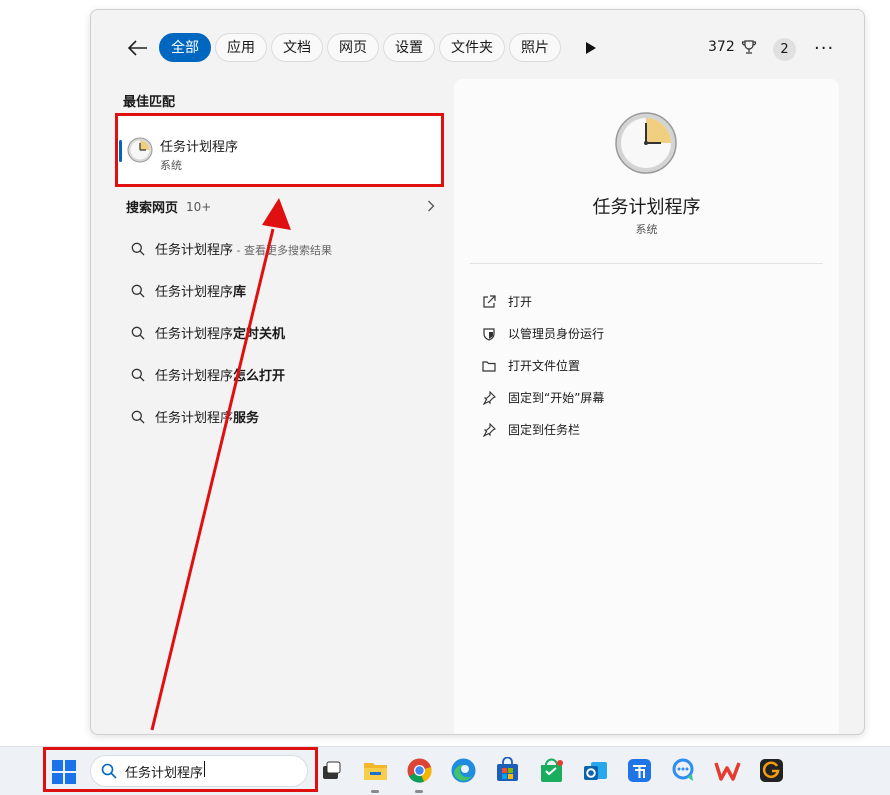 This screenshot has width=890, height=795. What do you see at coordinates (556, 398) in the screenshot?
I see `action-label: 固定到“开始”屏幕` at bounding box center [556, 398].